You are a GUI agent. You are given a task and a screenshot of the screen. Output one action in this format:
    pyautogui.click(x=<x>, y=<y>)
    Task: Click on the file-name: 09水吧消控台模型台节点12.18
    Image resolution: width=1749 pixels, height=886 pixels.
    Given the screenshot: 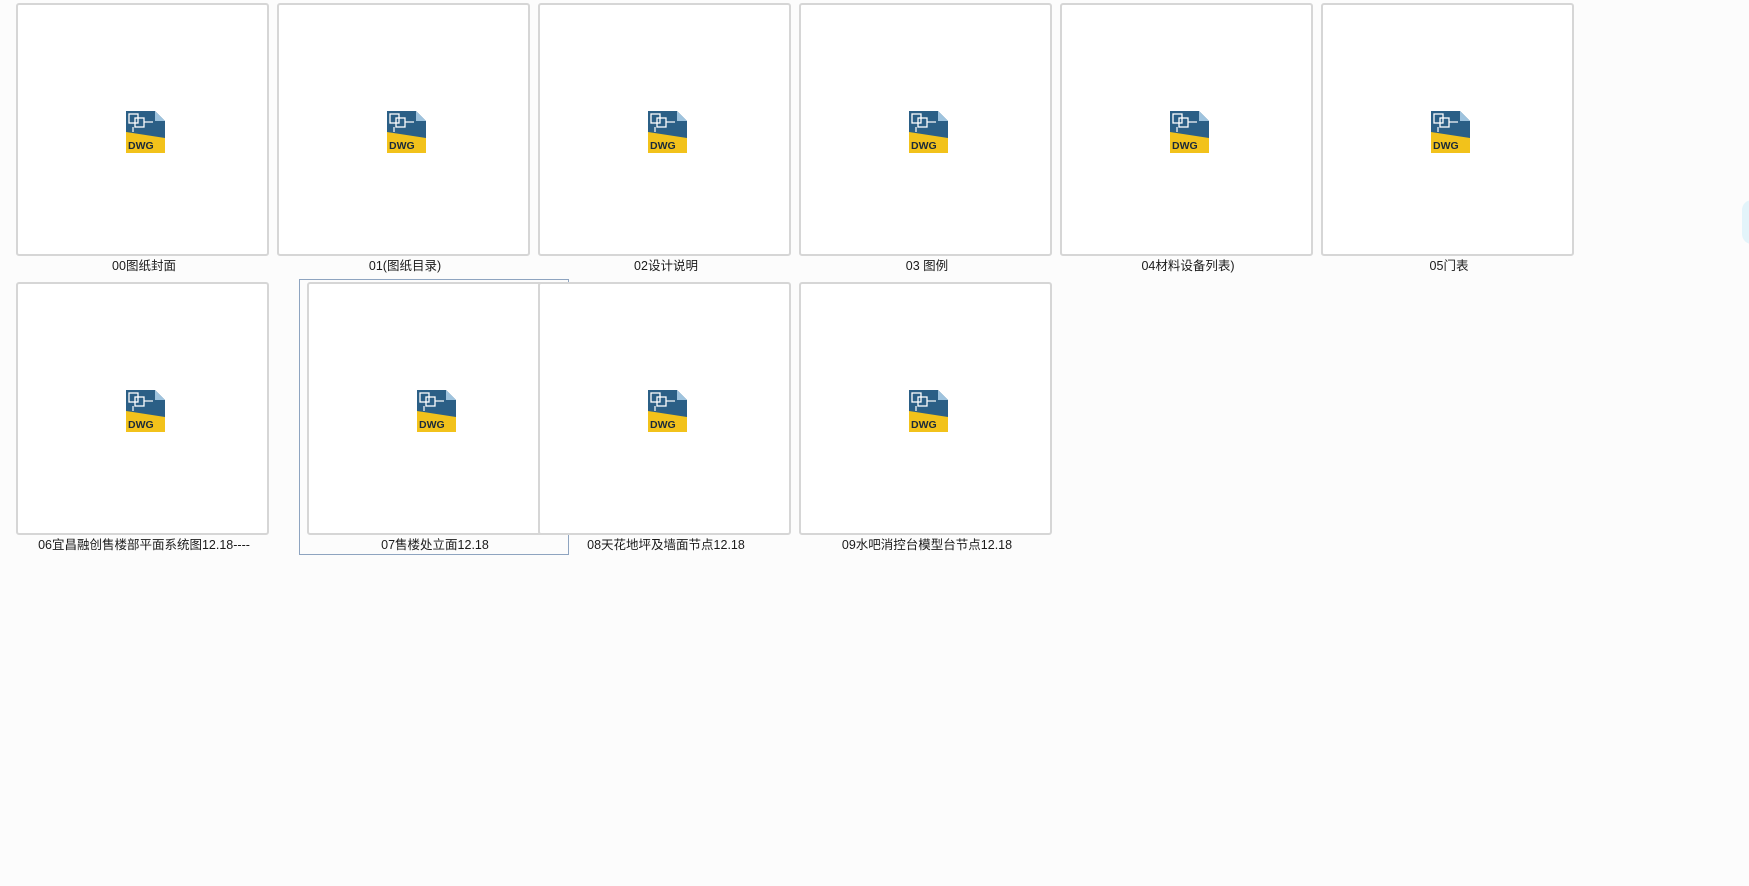 What is the action you would take?
    pyautogui.click(x=927, y=545)
    